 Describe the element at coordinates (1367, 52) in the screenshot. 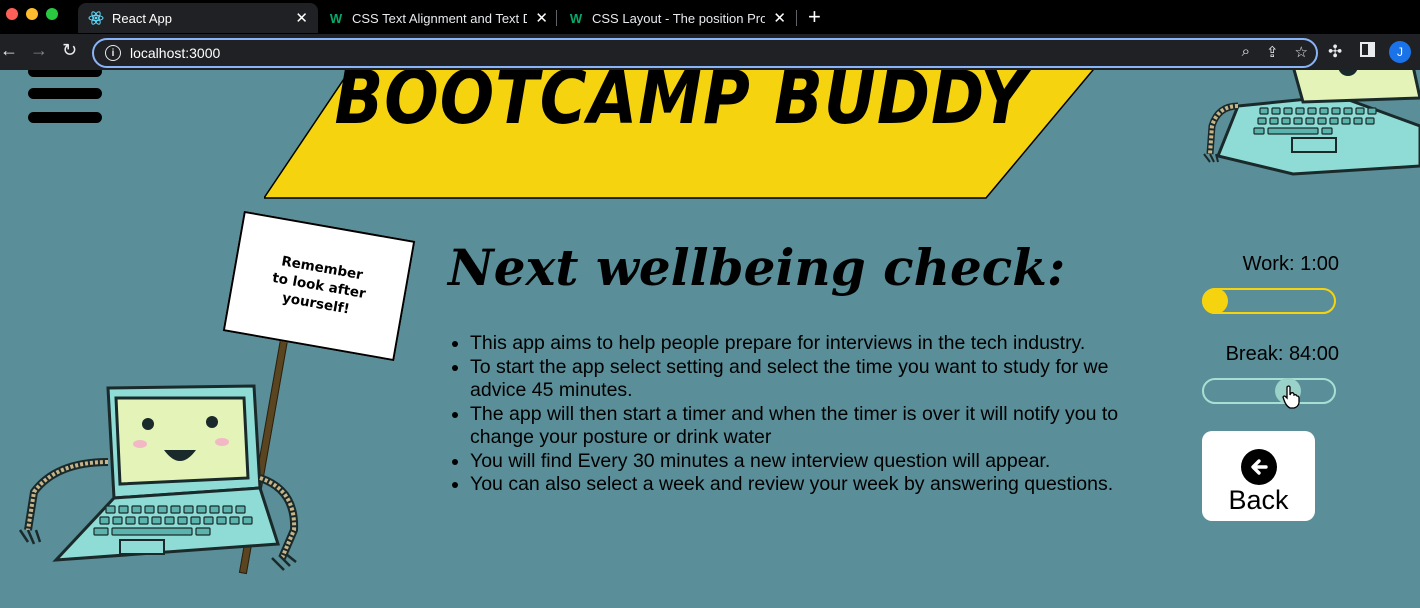

I see `side-panel-icon` at that location.